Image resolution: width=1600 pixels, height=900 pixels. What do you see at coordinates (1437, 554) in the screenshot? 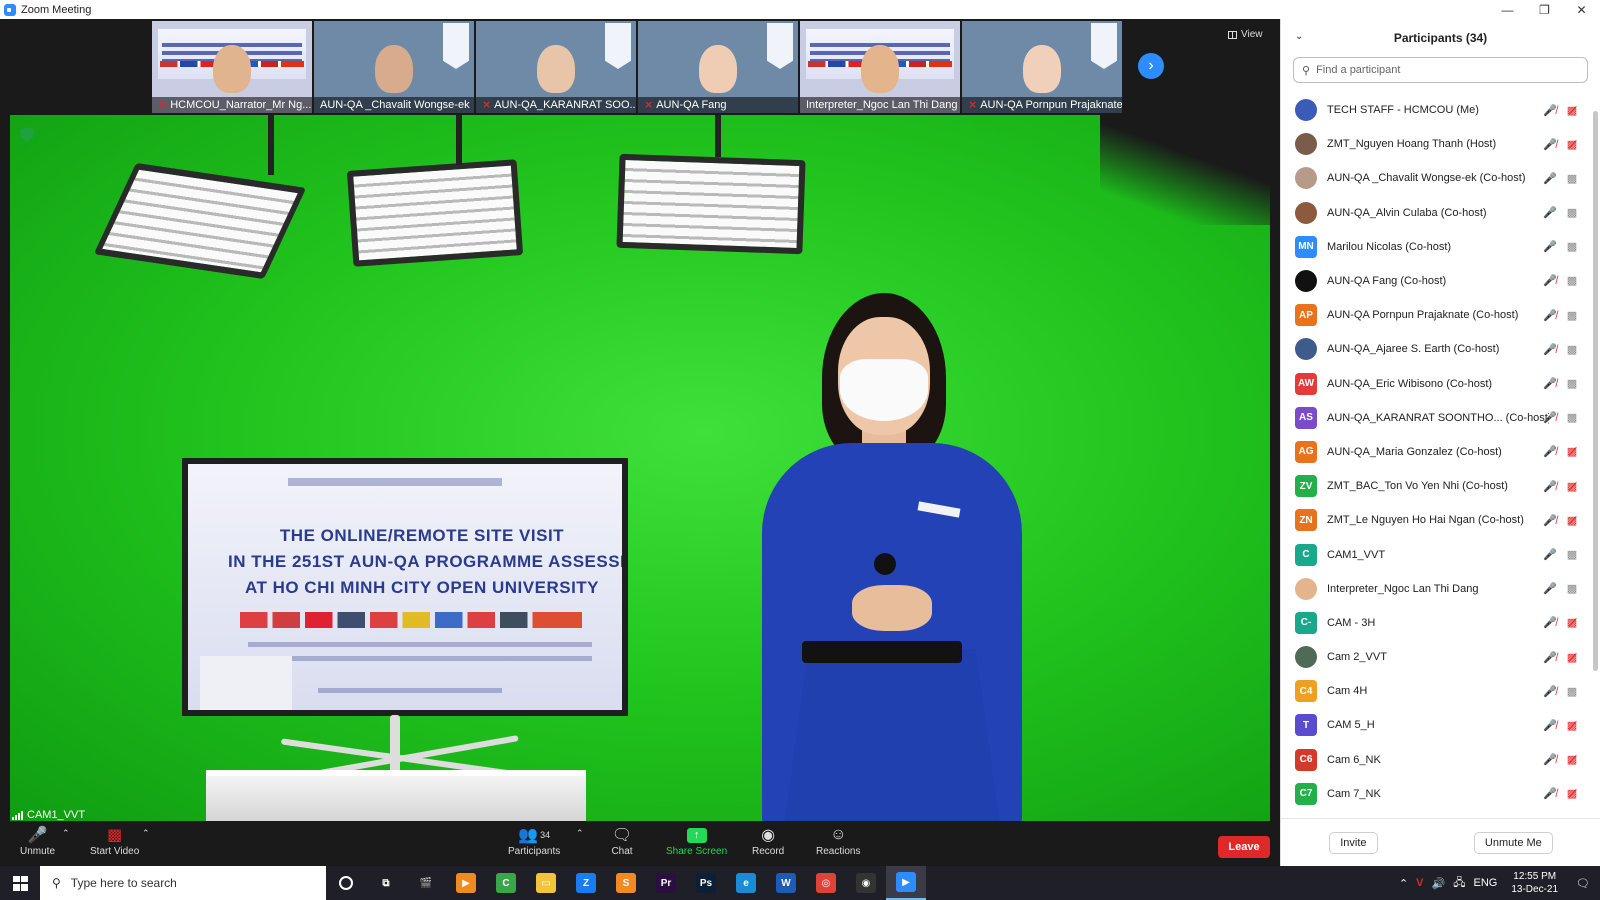
I see `participant-row: C CAM1_VVT 🎤 ▩` at bounding box center [1437, 554].